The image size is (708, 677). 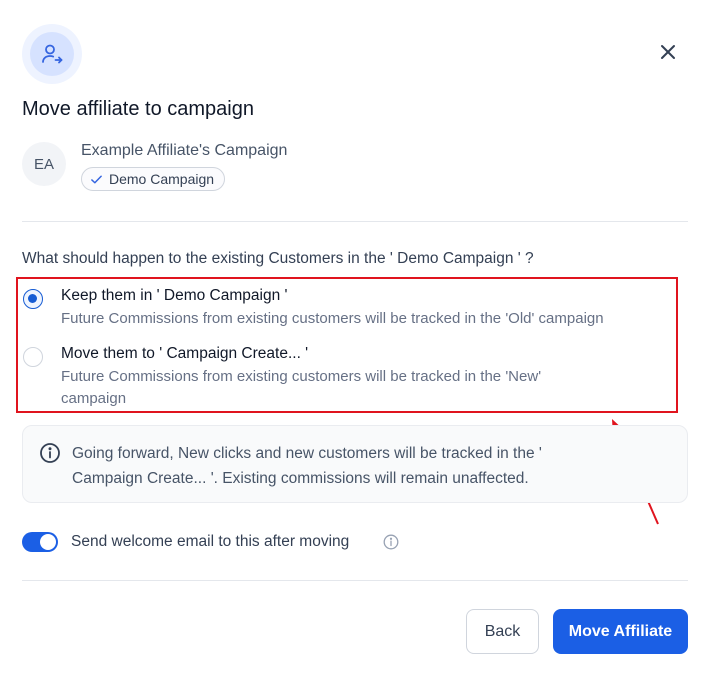 I want to click on welcome-email-label: Send welcome email to this after moving, so click(x=210, y=541).